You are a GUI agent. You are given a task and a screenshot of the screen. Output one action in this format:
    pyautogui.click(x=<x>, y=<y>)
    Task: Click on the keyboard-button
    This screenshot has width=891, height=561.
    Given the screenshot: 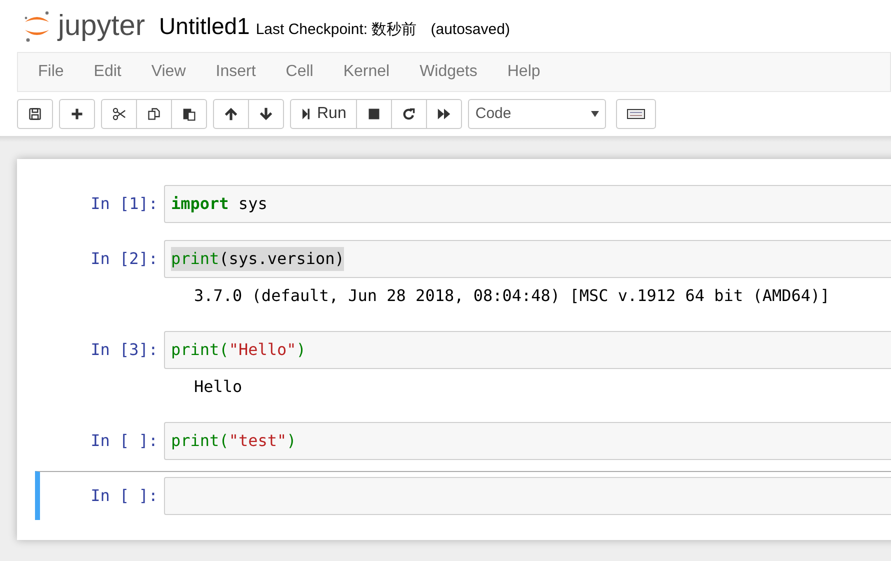 What is the action you would take?
    pyautogui.click(x=636, y=114)
    